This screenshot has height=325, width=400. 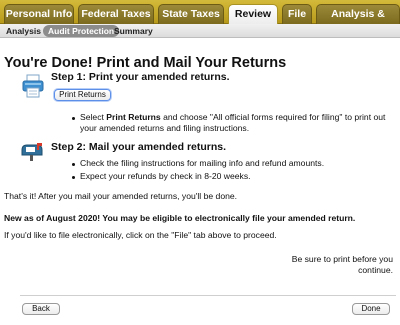 I want to click on back-button: Back, so click(x=41, y=309).